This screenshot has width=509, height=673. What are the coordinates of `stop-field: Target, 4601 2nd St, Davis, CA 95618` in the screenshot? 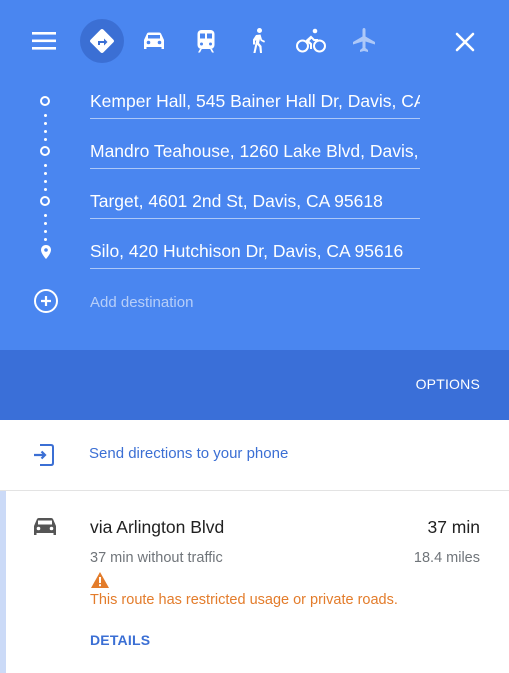 It's located at (255, 203).